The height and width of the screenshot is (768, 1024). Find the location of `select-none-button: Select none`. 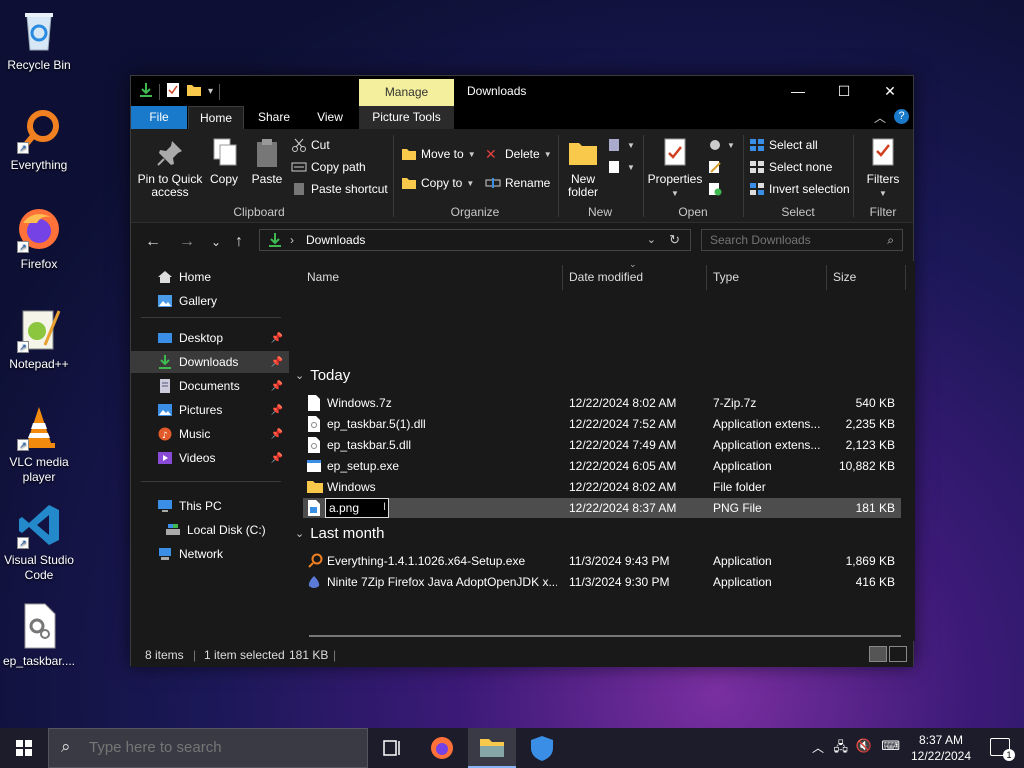

select-none-button: Select none is located at coordinates (790, 167).